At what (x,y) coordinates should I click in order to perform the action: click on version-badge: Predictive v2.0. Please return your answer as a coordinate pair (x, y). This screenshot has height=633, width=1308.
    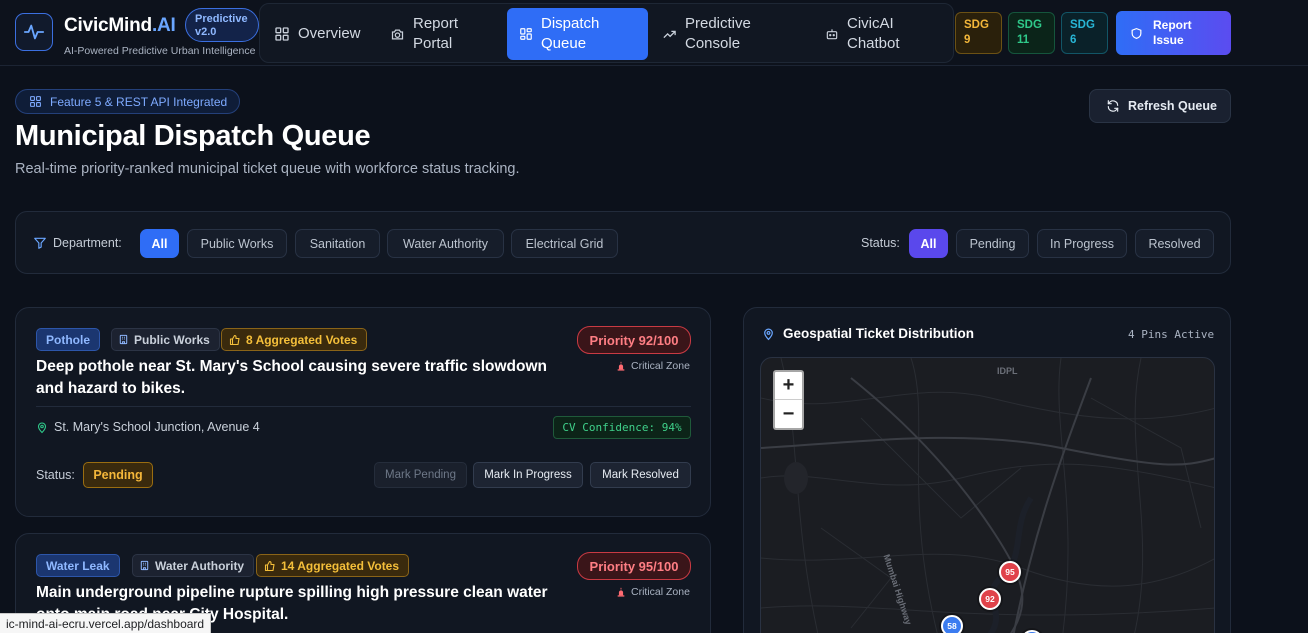
    Looking at the image, I should click on (222, 25).